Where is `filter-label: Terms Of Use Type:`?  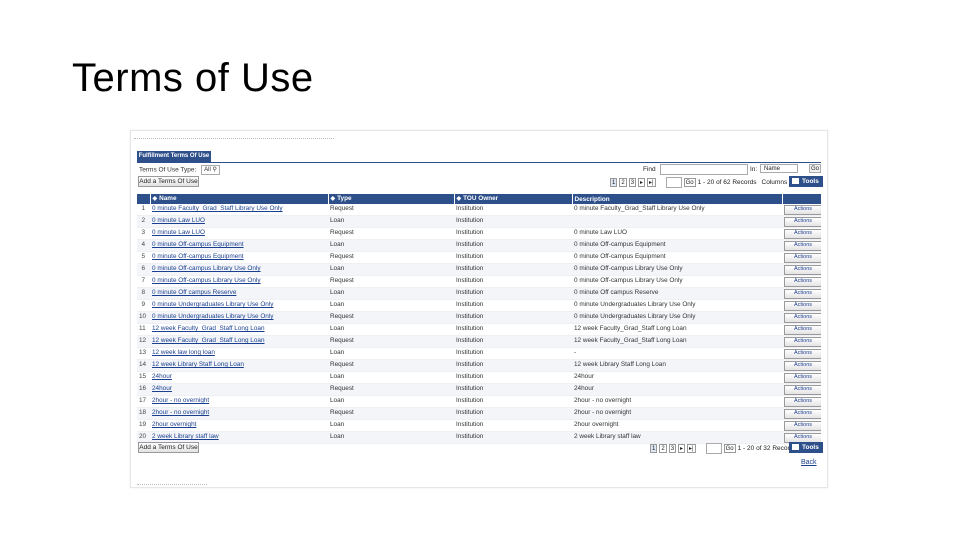 filter-label: Terms Of Use Type: is located at coordinates (168, 170).